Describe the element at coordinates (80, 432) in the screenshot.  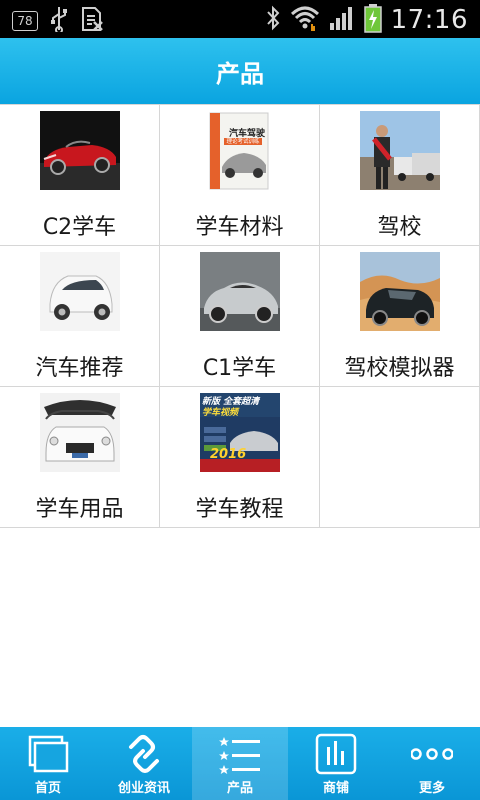
I see `car-with-sunshade-image` at that location.